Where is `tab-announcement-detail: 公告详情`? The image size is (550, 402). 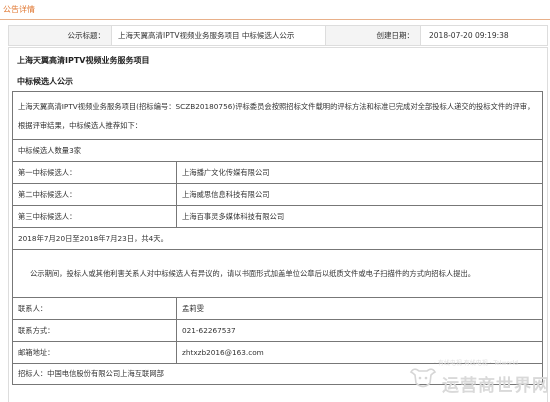
tab-announcement-detail: 公告详情 is located at coordinates (19, 9).